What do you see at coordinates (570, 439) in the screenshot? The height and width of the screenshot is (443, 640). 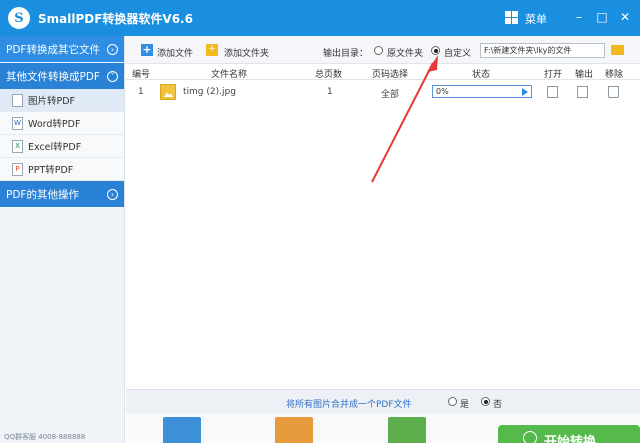 I see `convert-label: 开始转换` at bounding box center [570, 439].